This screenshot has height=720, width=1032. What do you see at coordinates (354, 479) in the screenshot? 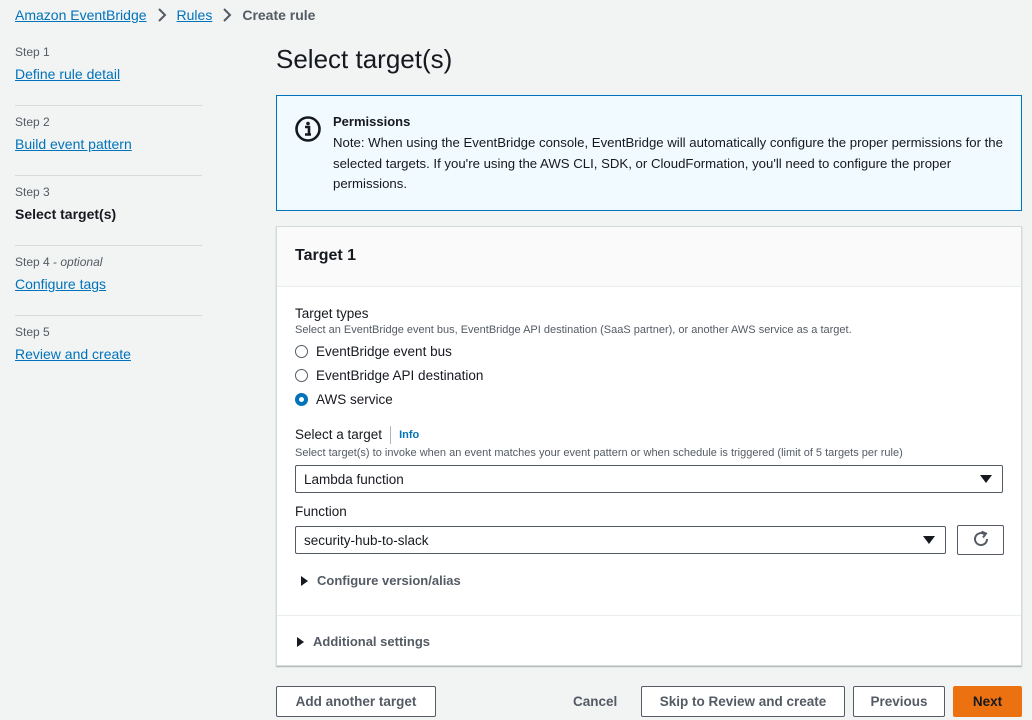
I see `select-target-value: Lambda function` at bounding box center [354, 479].